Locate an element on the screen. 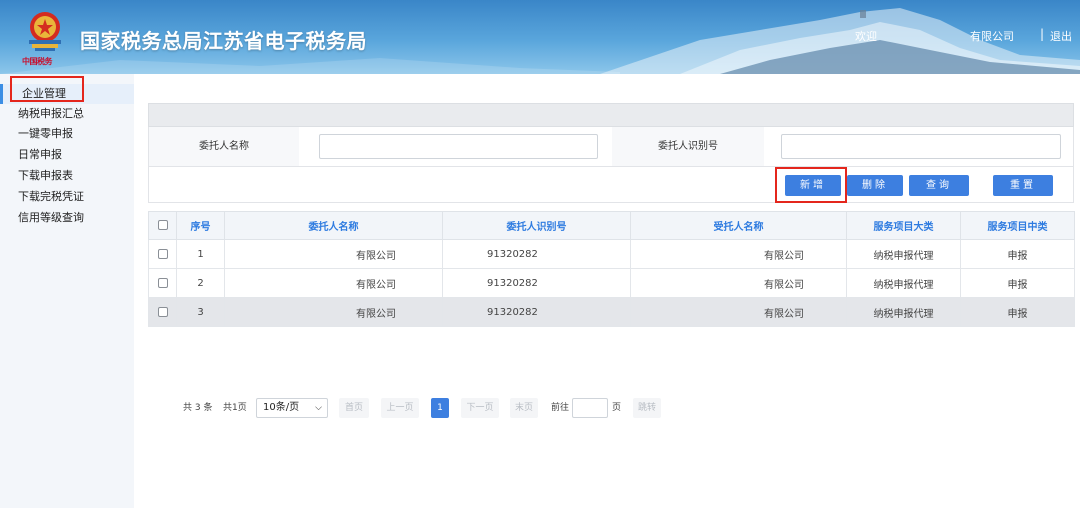  client-name-label: 委托人名称 is located at coordinates (224, 146).